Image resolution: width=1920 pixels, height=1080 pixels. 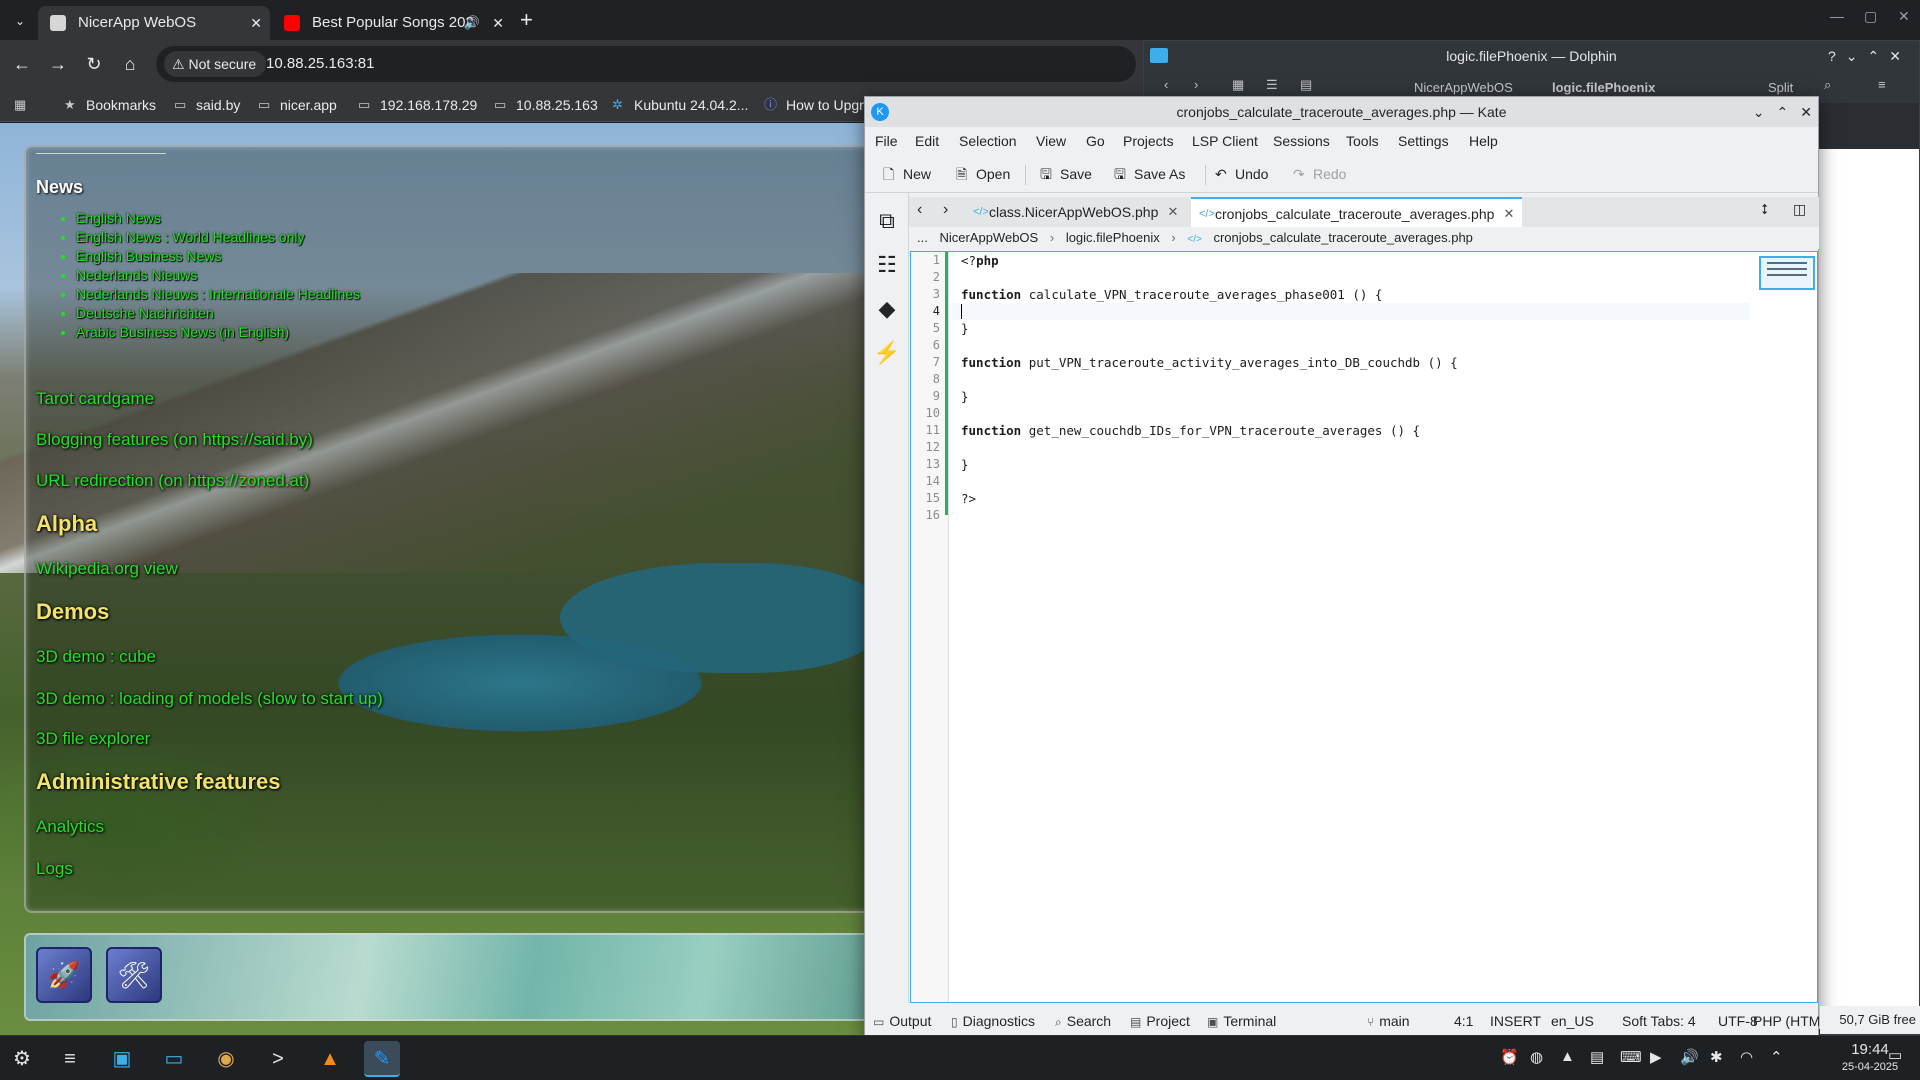 I want to click on notifications-icon: ⏰, so click(x=1509, y=1057).